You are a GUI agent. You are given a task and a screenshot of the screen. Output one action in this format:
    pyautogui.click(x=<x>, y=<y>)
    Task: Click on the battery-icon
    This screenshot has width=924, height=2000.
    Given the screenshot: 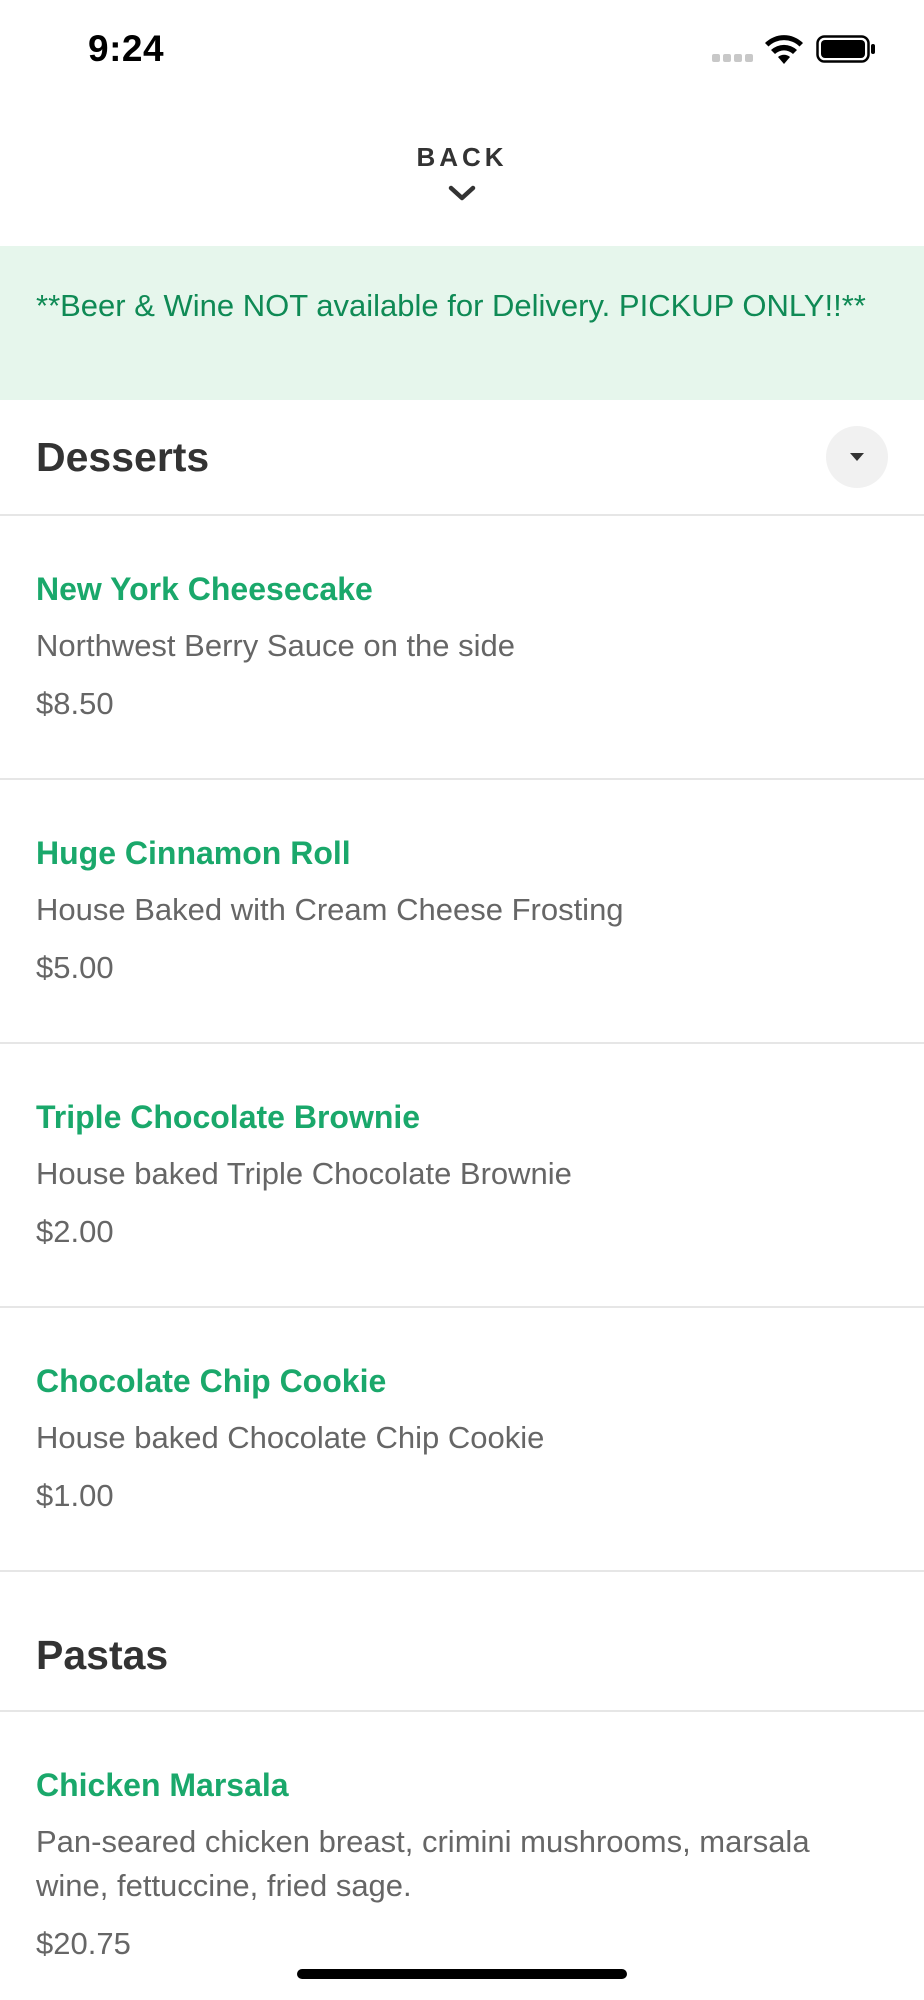 What is the action you would take?
    pyautogui.click(x=845, y=49)
    